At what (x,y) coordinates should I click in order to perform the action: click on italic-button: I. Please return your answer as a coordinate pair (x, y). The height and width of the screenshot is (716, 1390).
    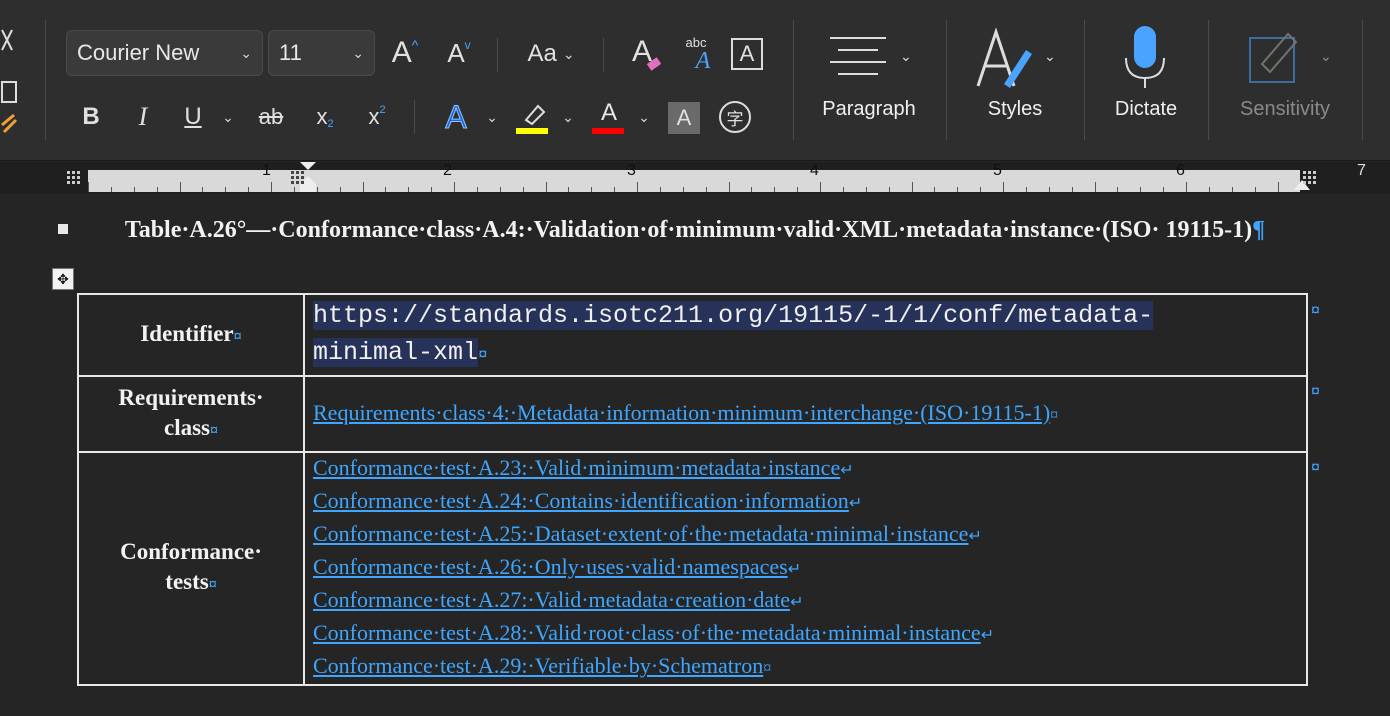
    Looking at the image, I should click on (143, 117).